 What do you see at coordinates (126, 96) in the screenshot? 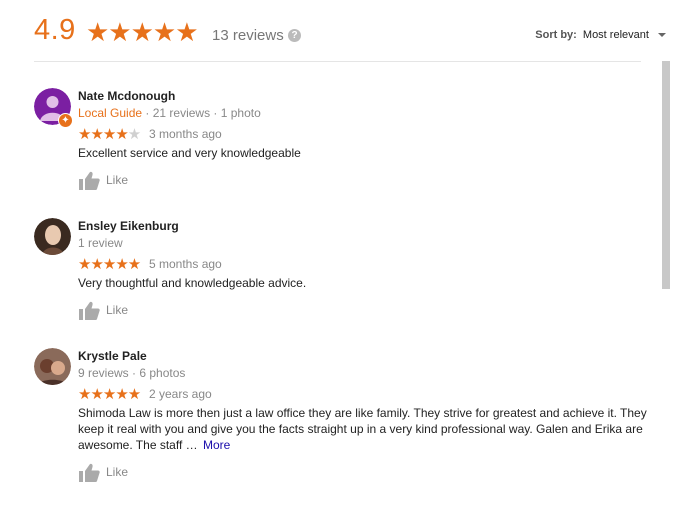
I see `reviewer-name: Nate Mcdonough` at bounding box center [126, 96].